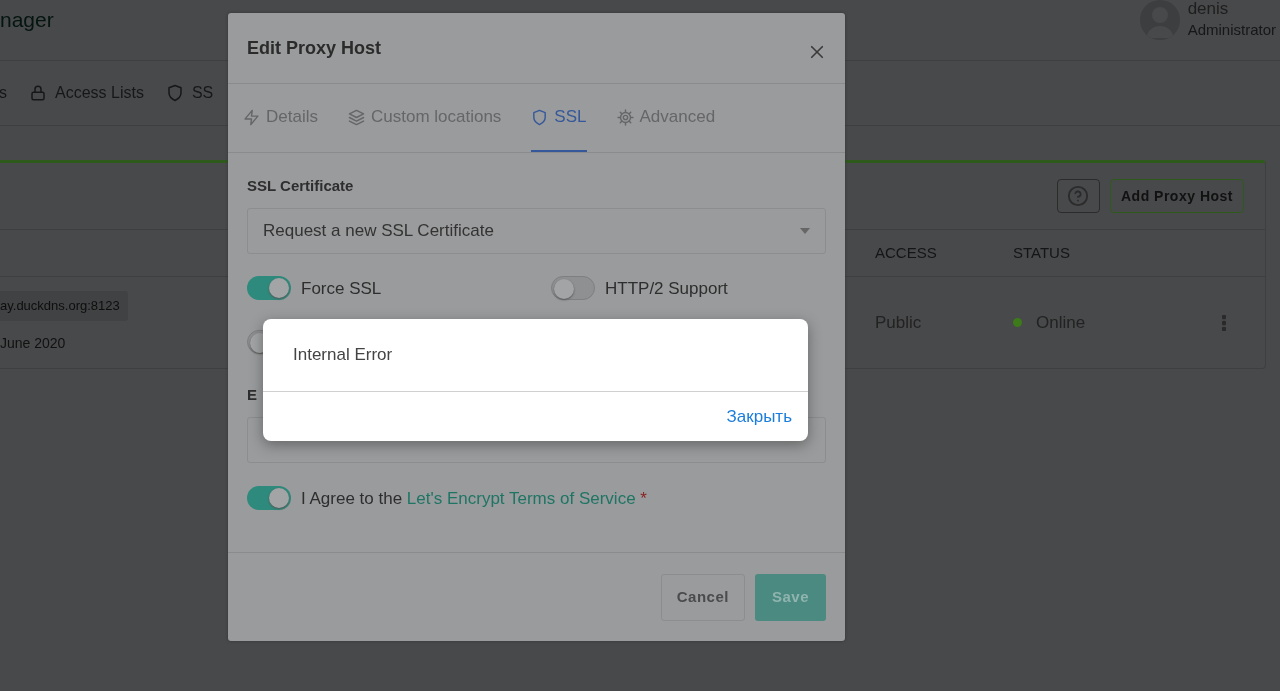 The image size is (1280, 691). I want to click on dialog-title: Edit Proxy Host, so click(314, 48).